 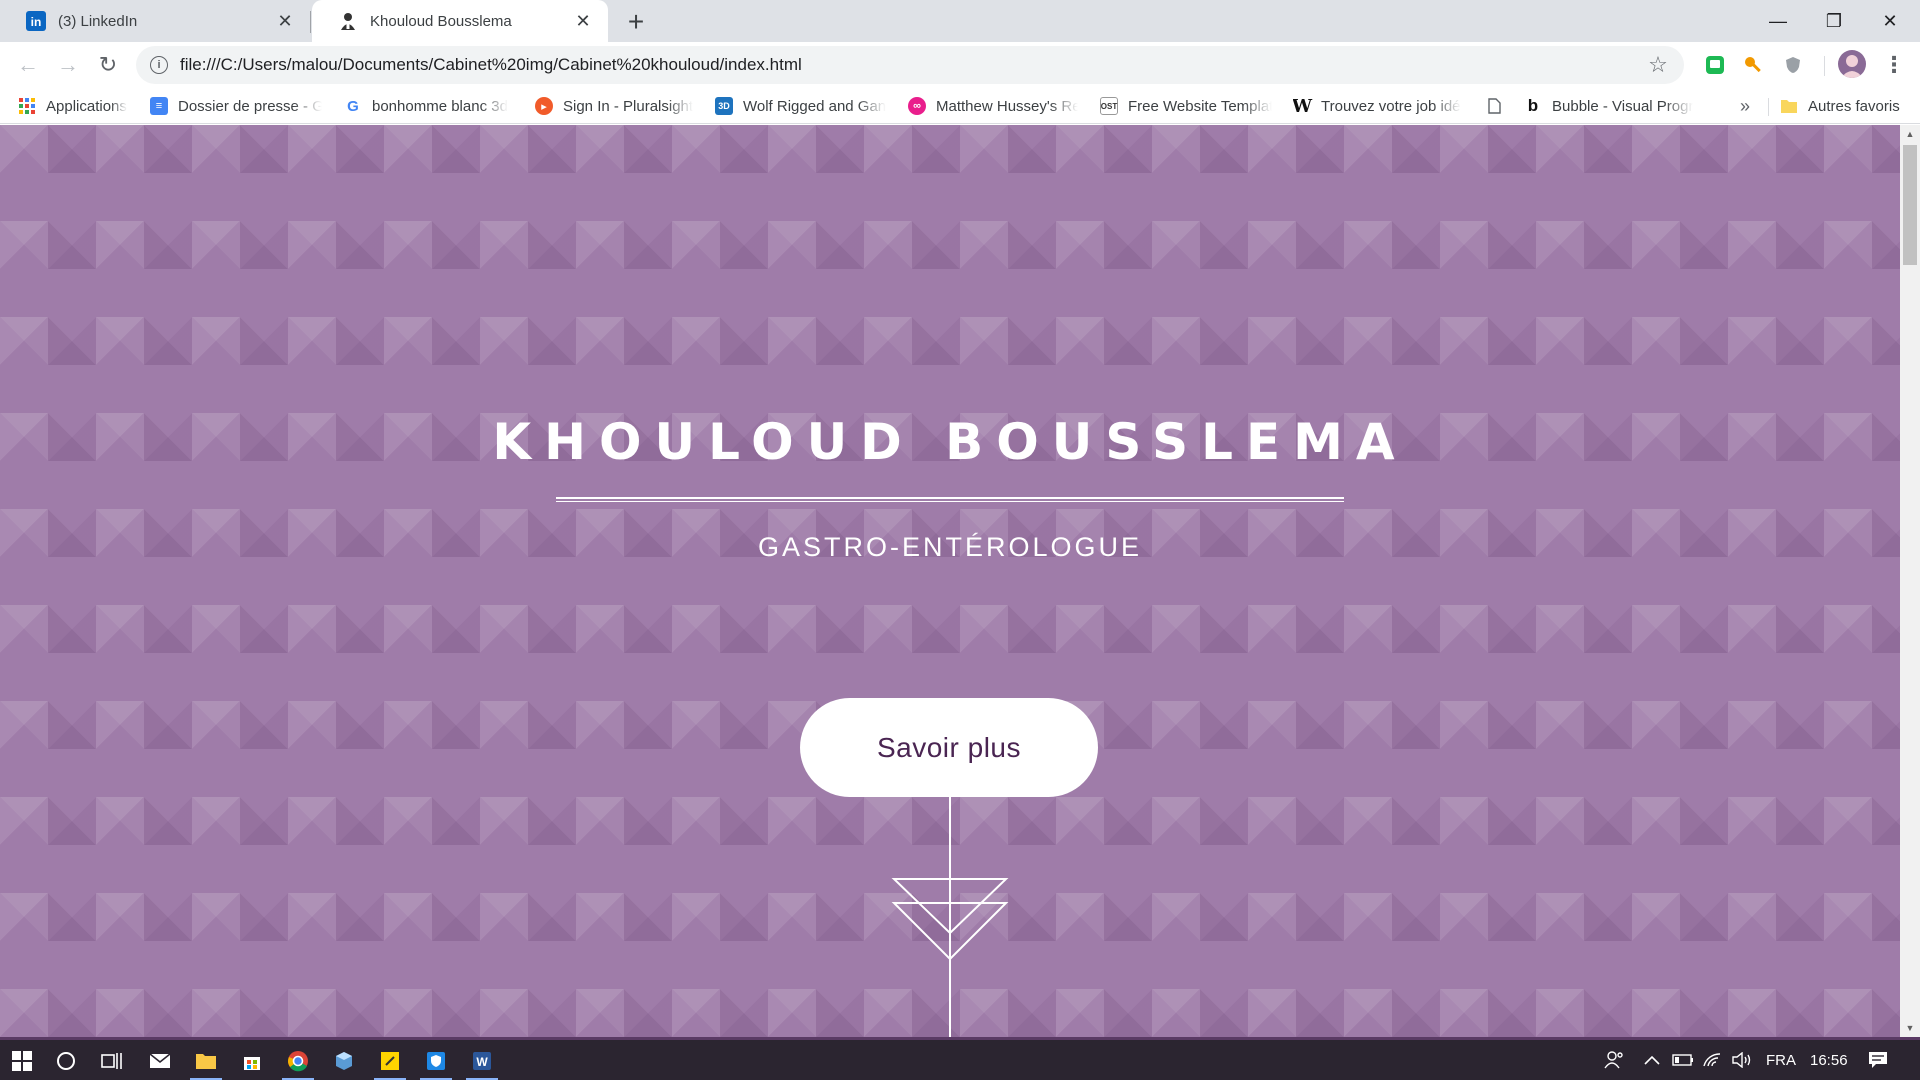 What do you see at coordinates (1742, 1060) in the screenshot?
I see `volume-icon` at bounding box center [1742, 1060].